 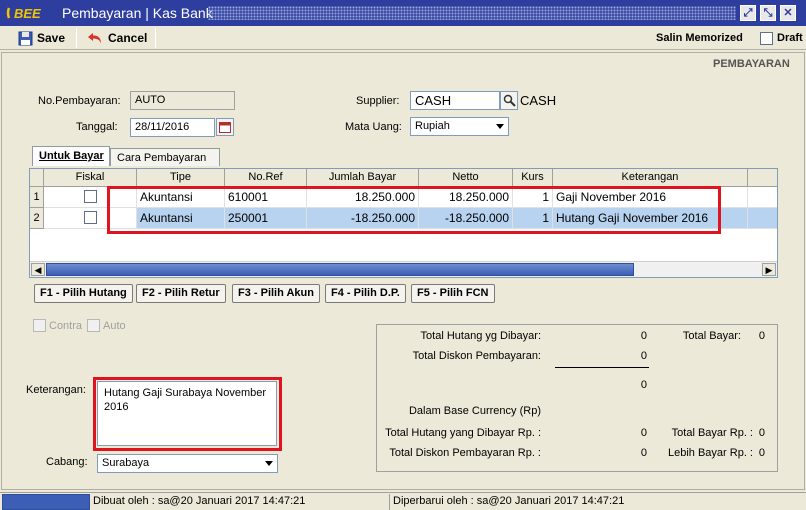 What do you see at coordinates (643, 453) in the screenshot?
I see `total-diskon-rp-value: 0` at bounding box center [643, 453].